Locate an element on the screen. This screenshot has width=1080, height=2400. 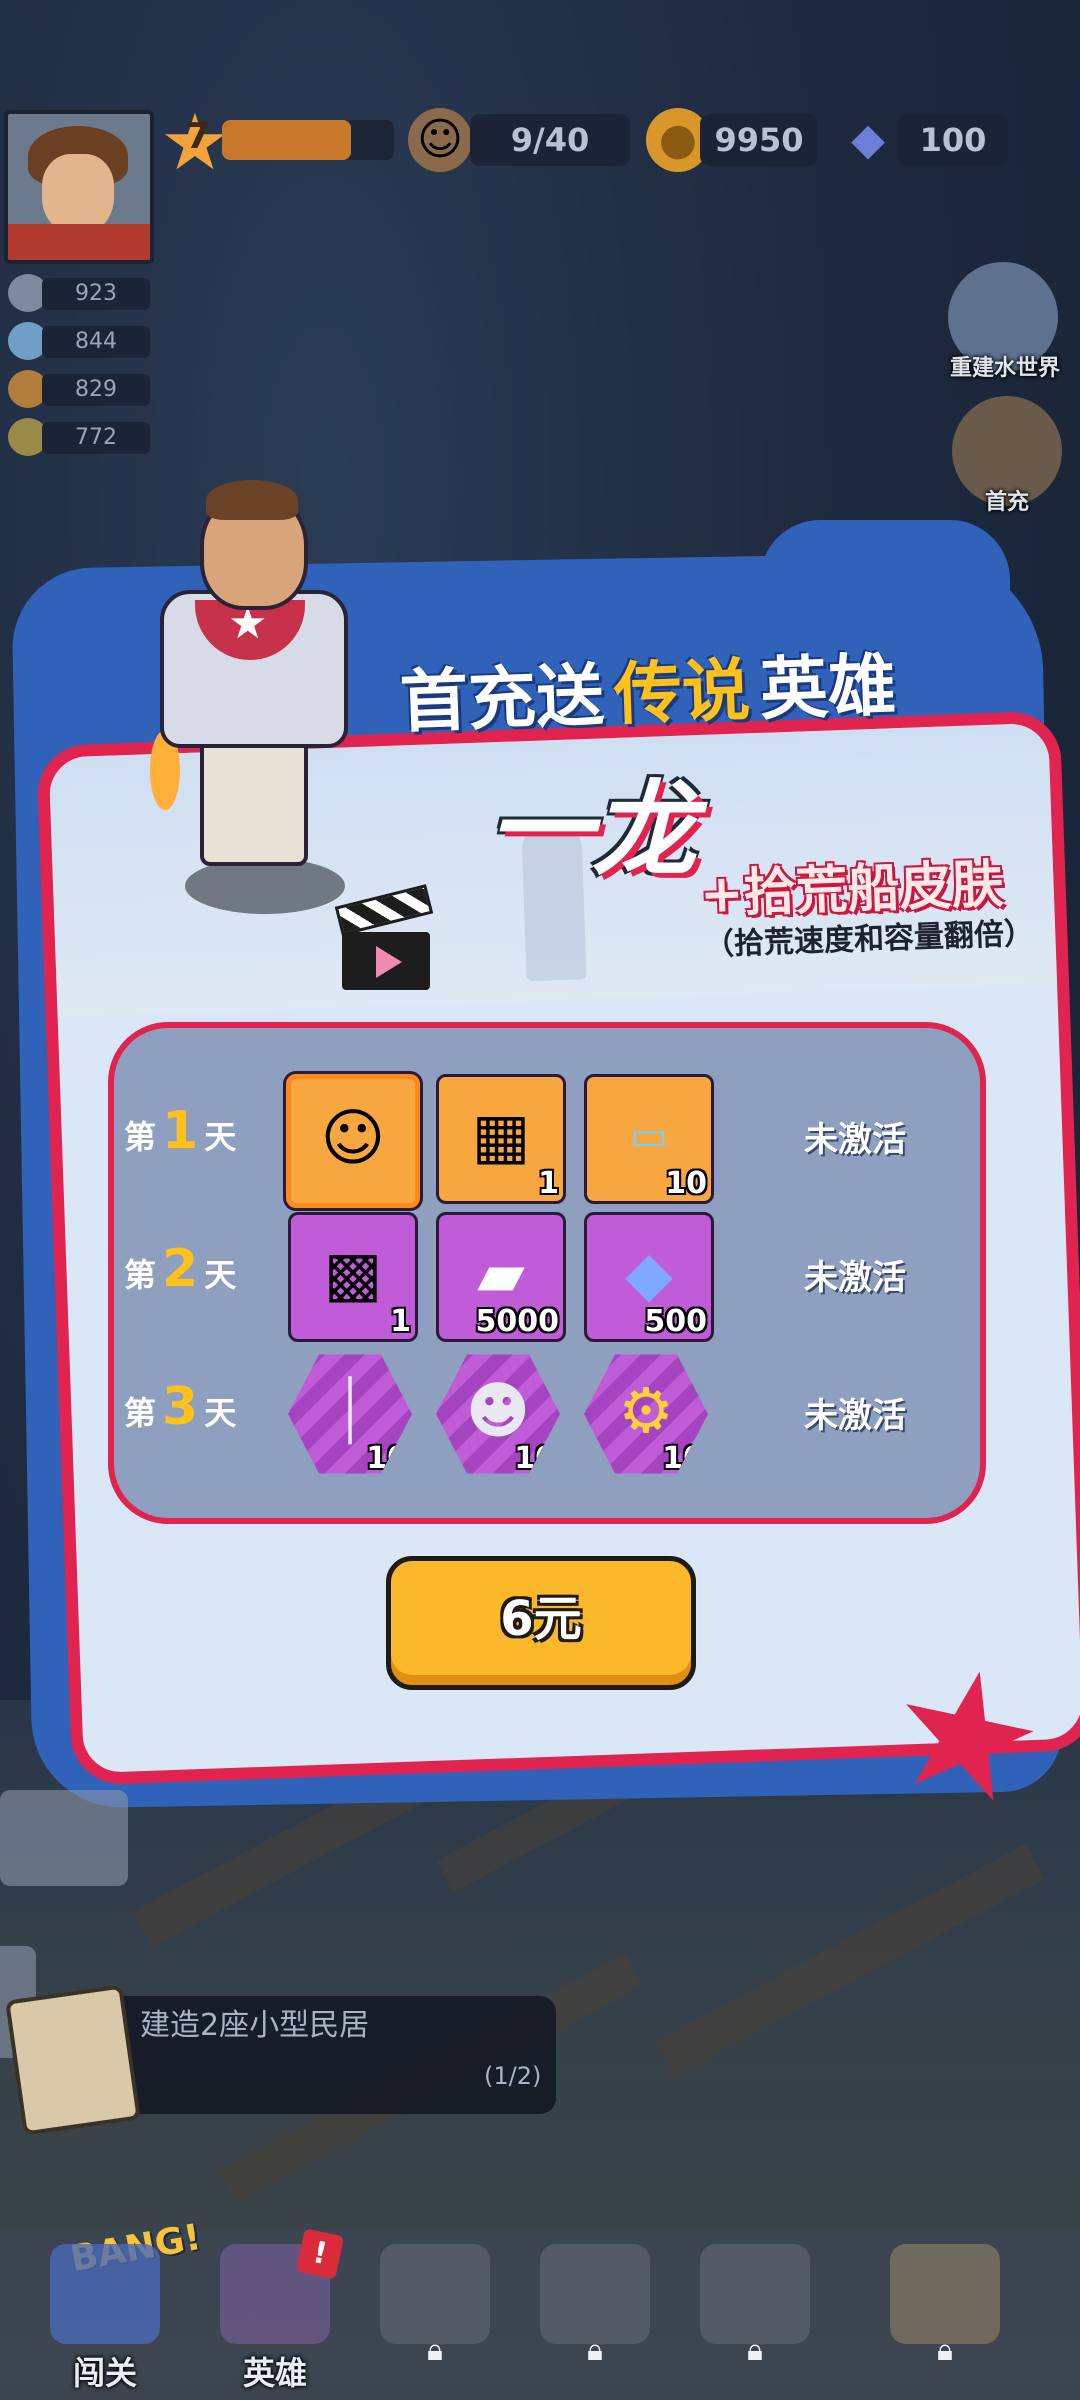
hero-name: 一龙 is located at coordinates (592, 830).